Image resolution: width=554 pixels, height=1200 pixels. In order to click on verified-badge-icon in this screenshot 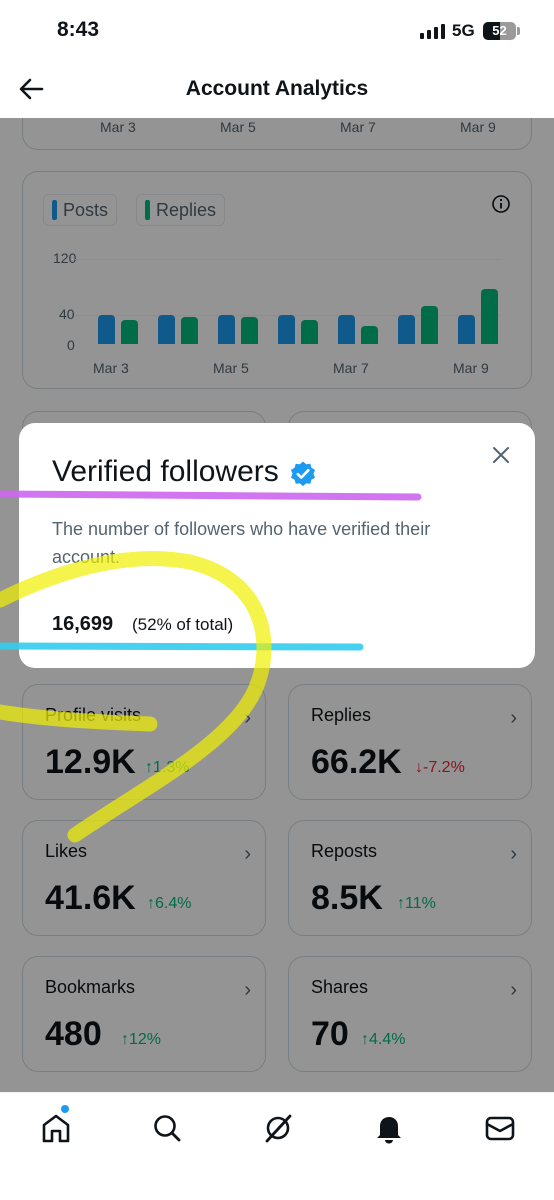, I will do `click(303, 474)`.